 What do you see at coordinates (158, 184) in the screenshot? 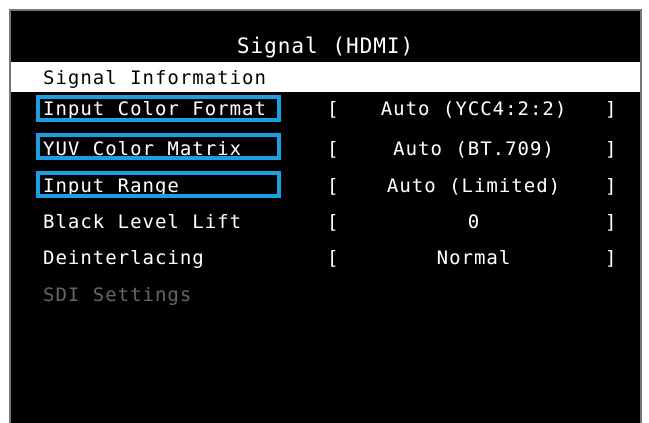
I see `highlight-box-input-range` at bounding box center [158, 184].